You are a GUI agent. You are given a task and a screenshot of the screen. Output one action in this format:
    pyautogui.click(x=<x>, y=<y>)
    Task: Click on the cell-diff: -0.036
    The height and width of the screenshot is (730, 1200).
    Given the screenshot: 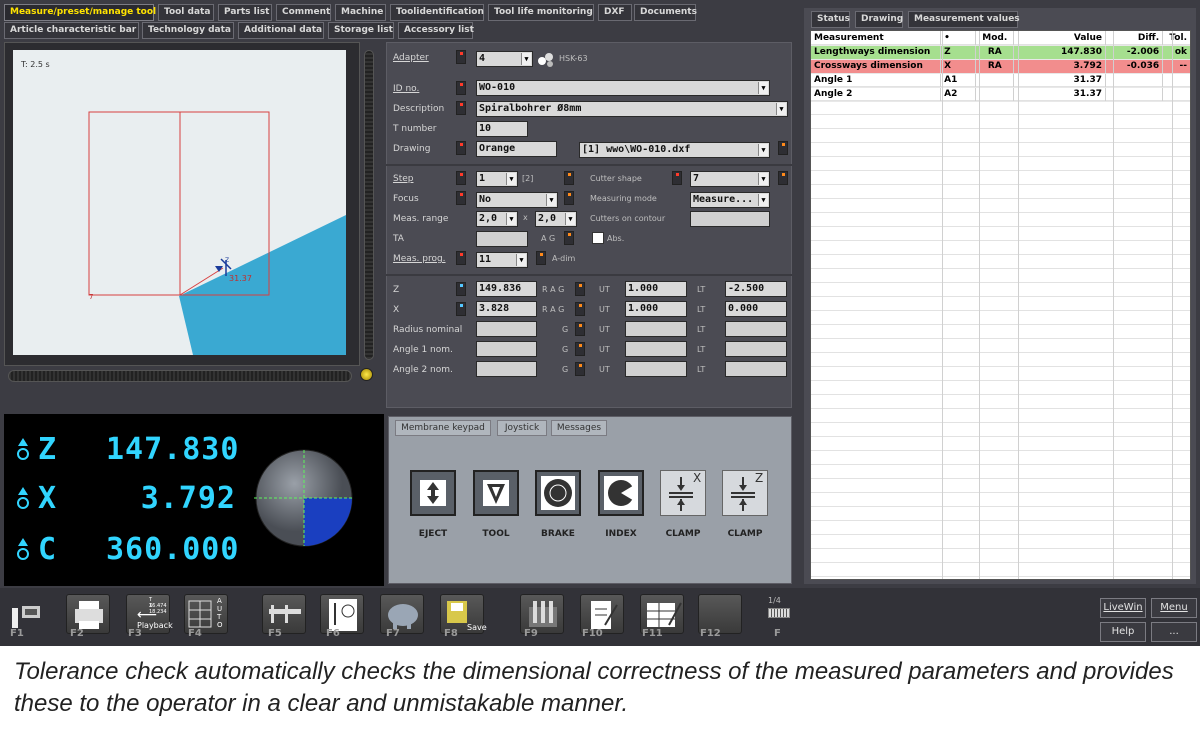 What is the action you would take?
    pyautogui.click(x=1134, y=66)
    